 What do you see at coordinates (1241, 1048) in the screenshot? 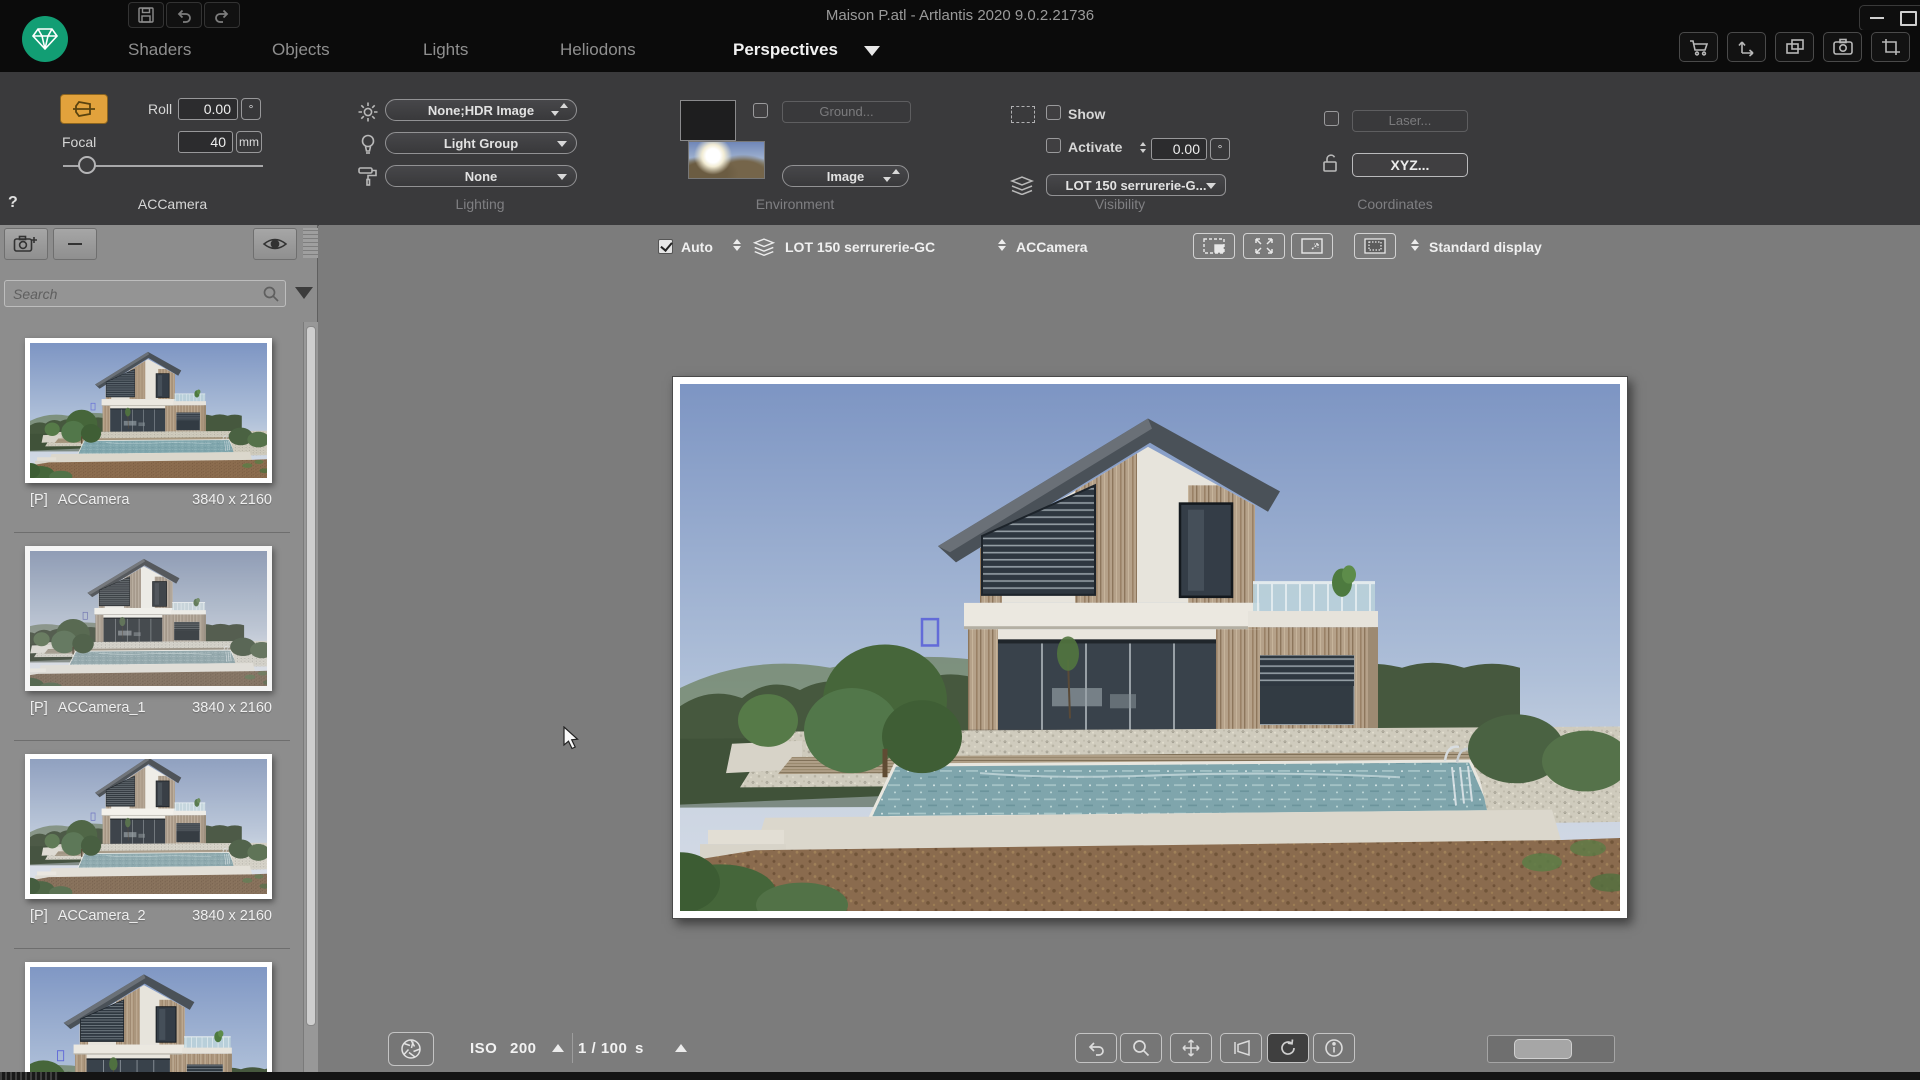
I see `camera-move-button` at bounding box center [1241, 1048].